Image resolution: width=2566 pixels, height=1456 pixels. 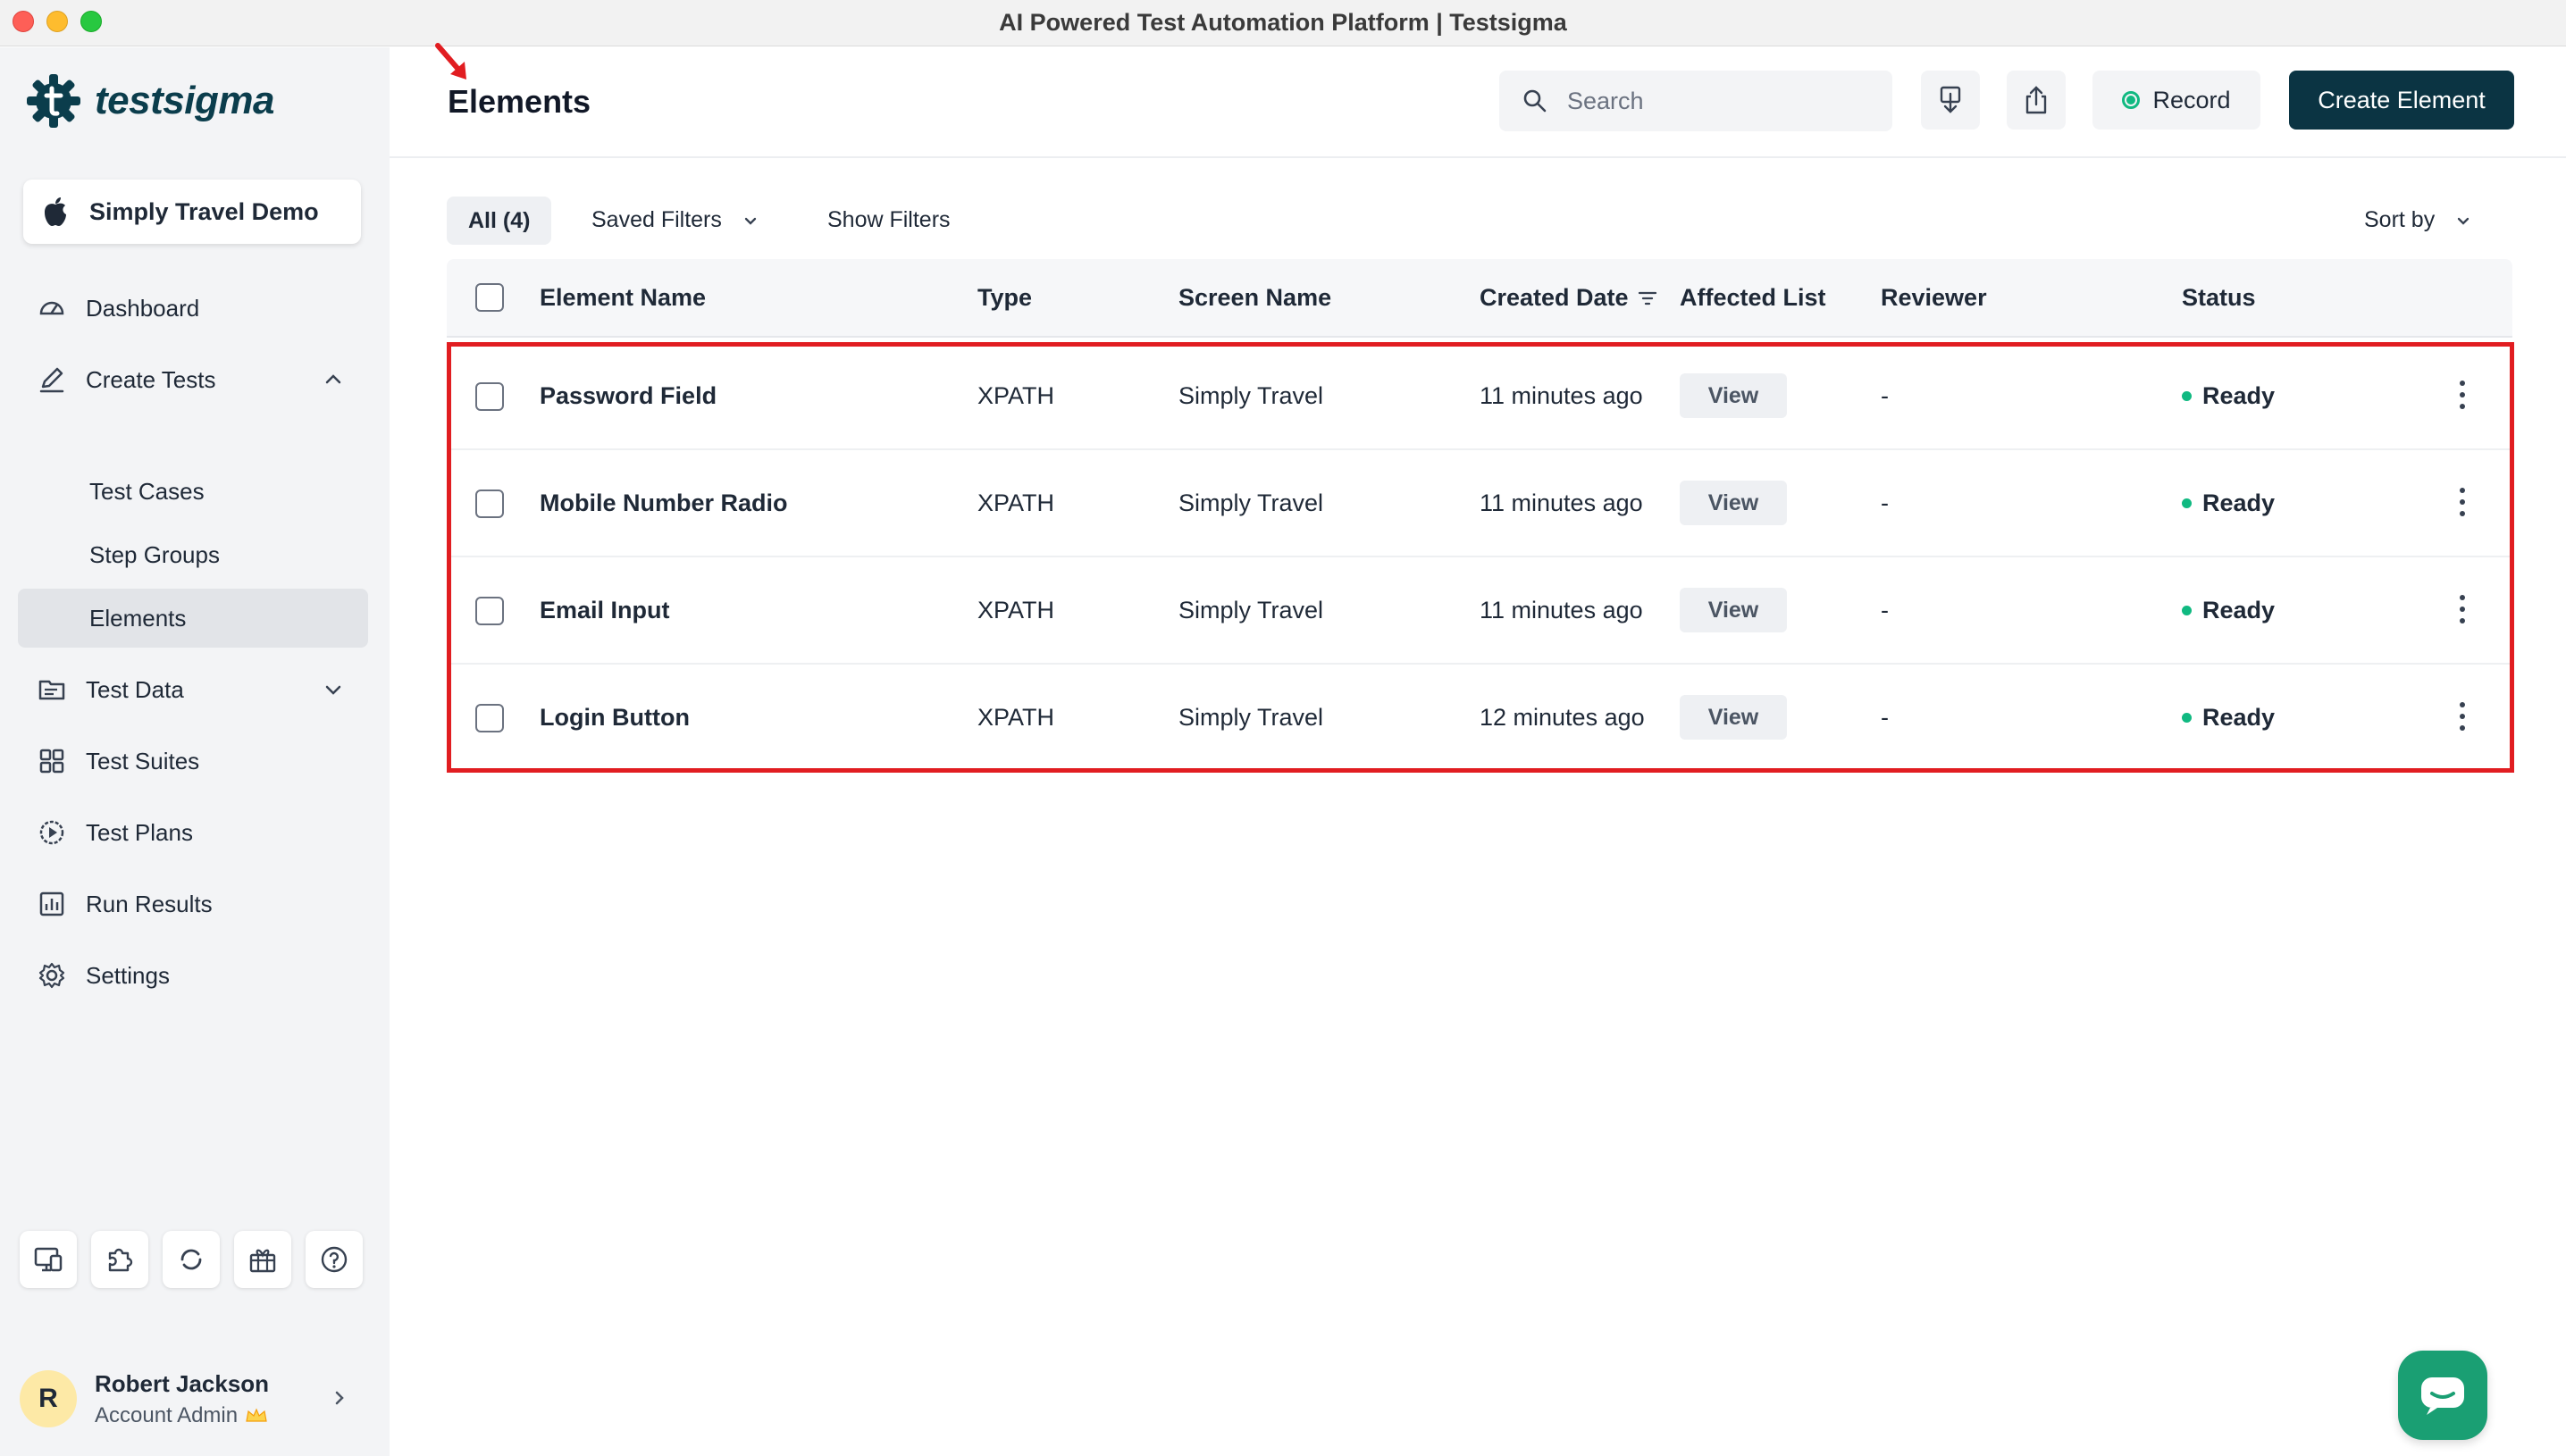 What do you see at coordinates (615, 718) in the screenshot?
I see `element-name: Login Button` at bounding box center [615, 718].